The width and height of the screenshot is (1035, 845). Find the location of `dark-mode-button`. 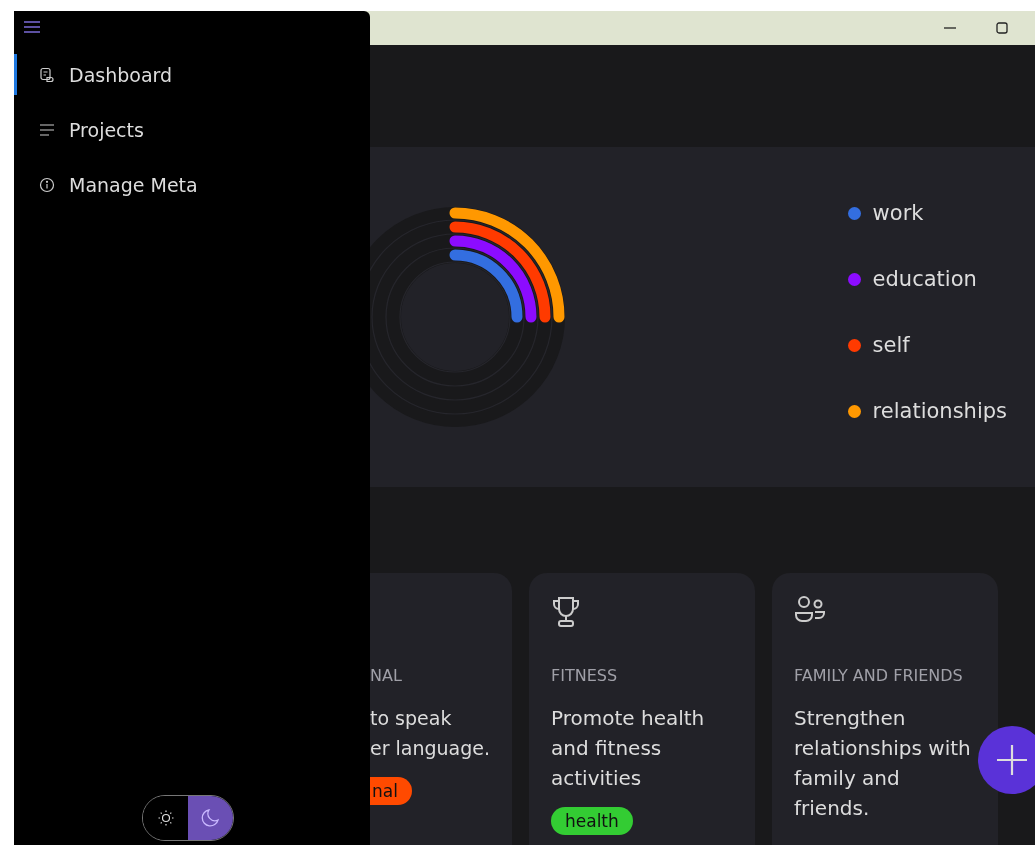

dark-mode-button is located at coordinates (210, 818).